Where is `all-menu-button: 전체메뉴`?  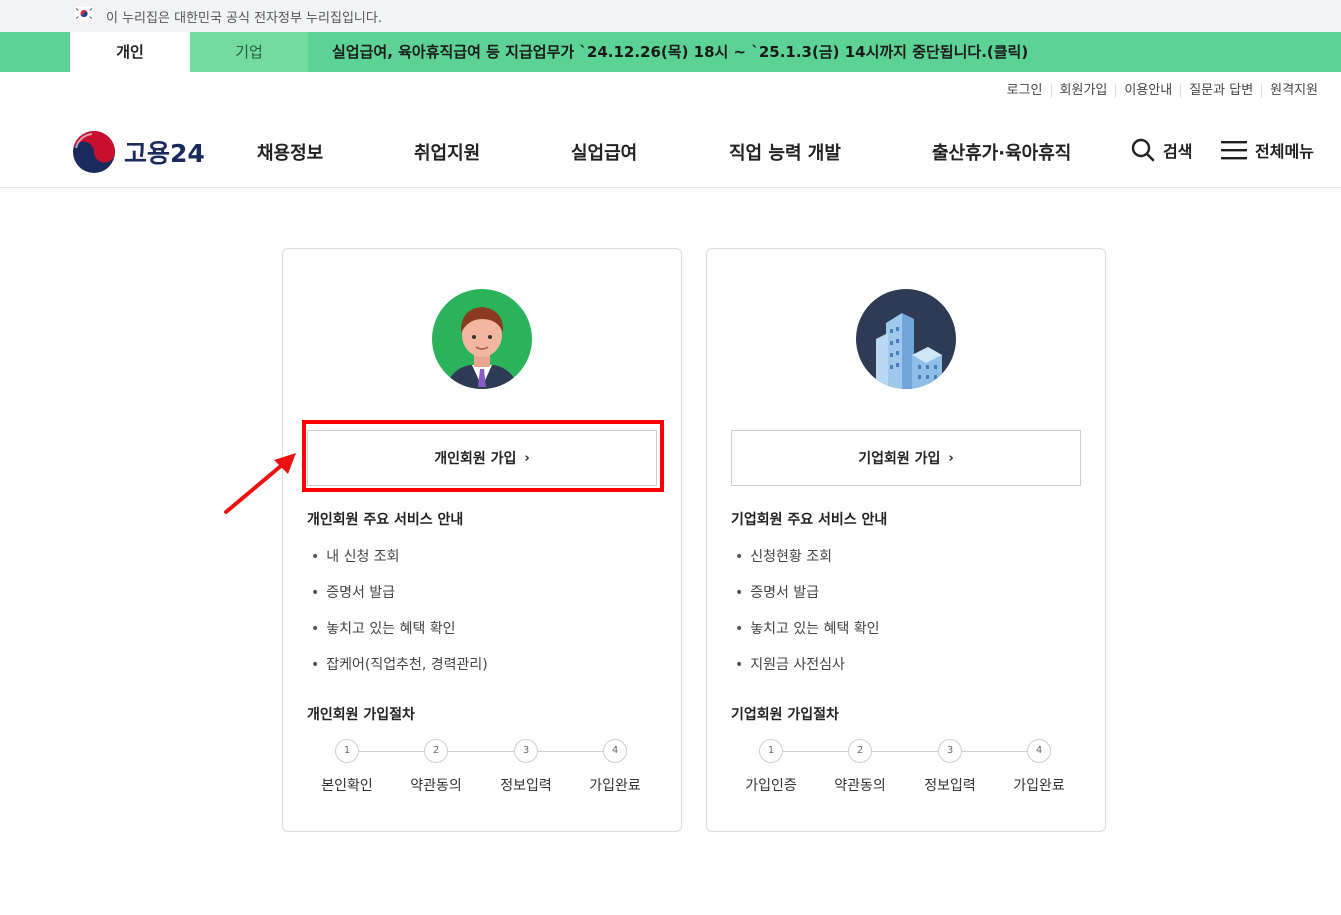 all-menu-button: 전체메뉴 is located at coordinates (1267, 150).